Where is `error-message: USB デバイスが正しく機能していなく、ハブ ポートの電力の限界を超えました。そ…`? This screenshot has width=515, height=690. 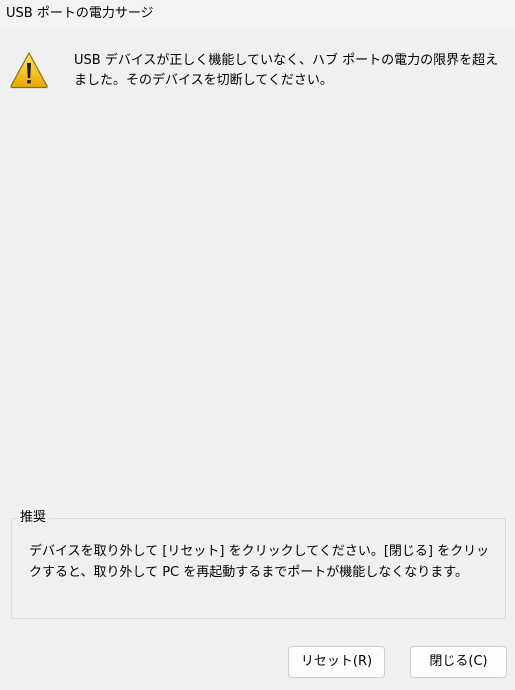
error-message: USB デバイスが正しく機能していなく、ハブ ポートの電力の限界を超えました。そ… is located at coordinates (286, 70).